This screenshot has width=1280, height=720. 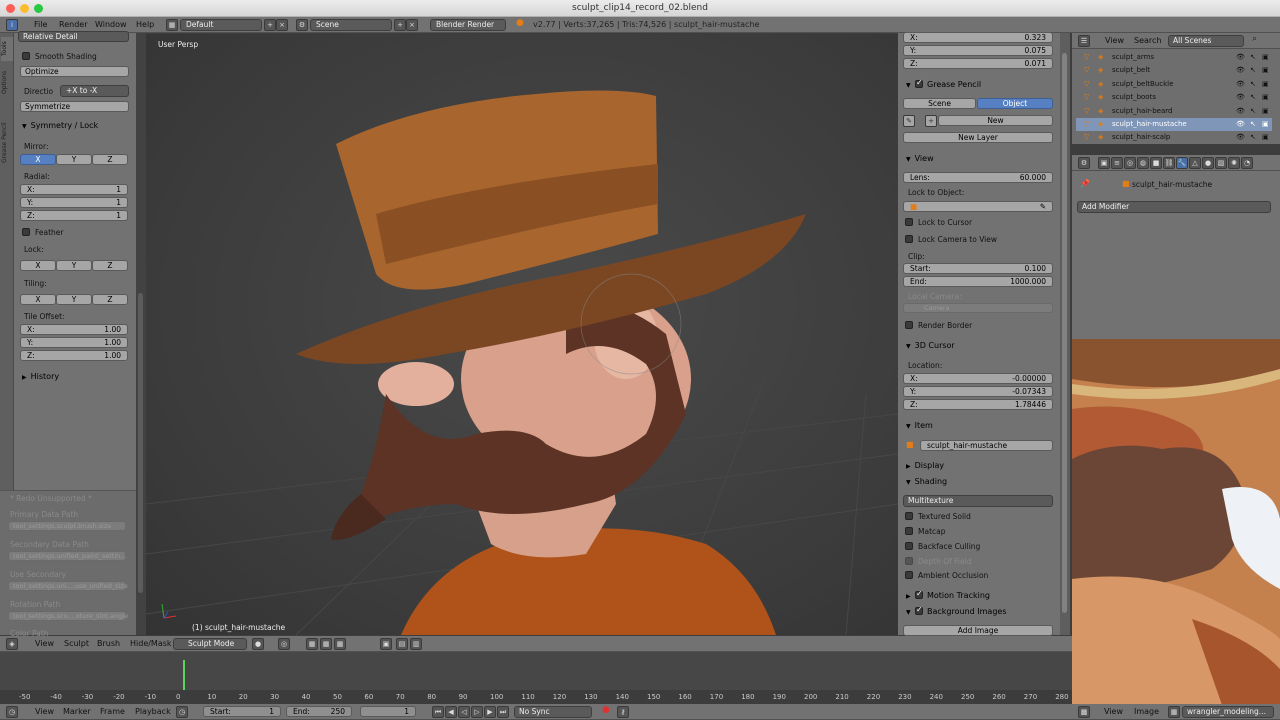 I want to click on editor-type-icon: i, so click(x=12, y=25).